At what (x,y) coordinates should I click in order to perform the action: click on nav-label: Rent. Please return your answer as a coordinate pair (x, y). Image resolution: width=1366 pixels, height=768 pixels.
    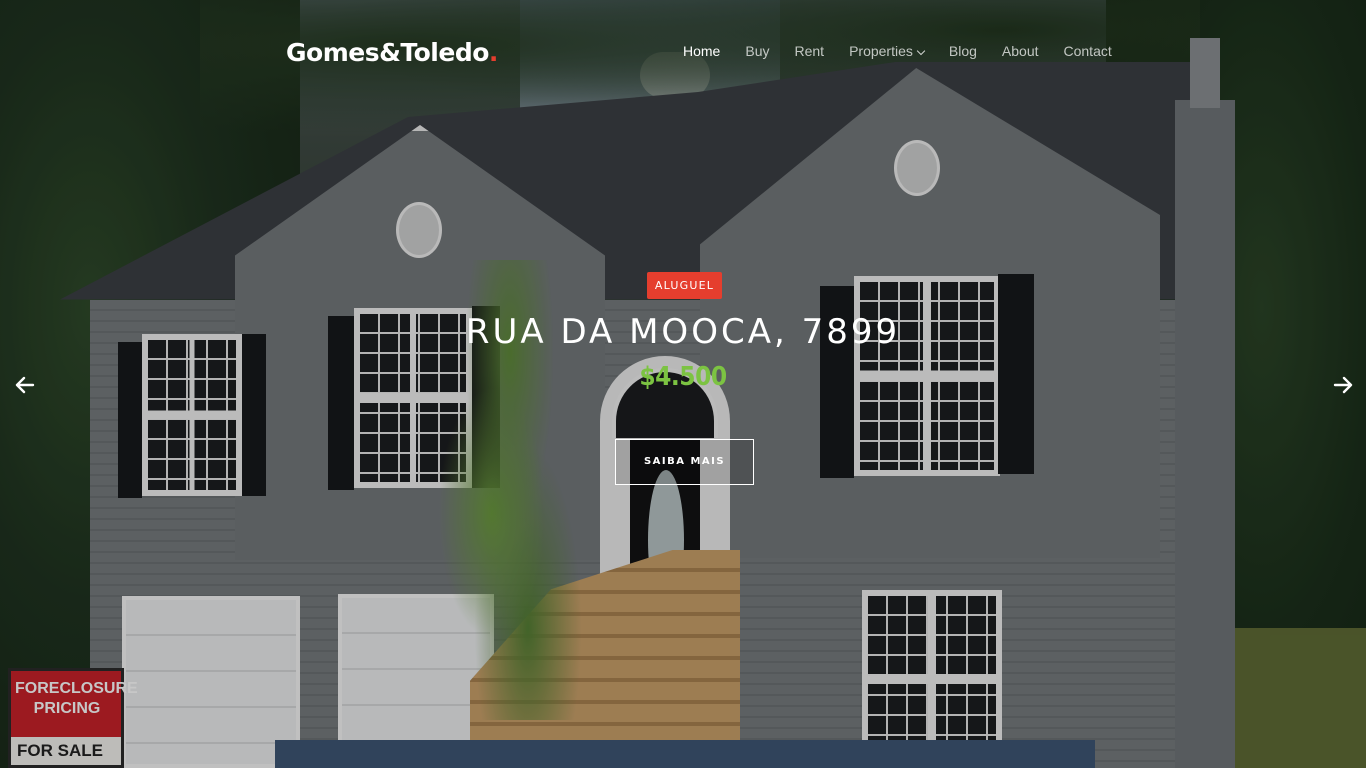
    Looking at the image, I should click on (809, 51).